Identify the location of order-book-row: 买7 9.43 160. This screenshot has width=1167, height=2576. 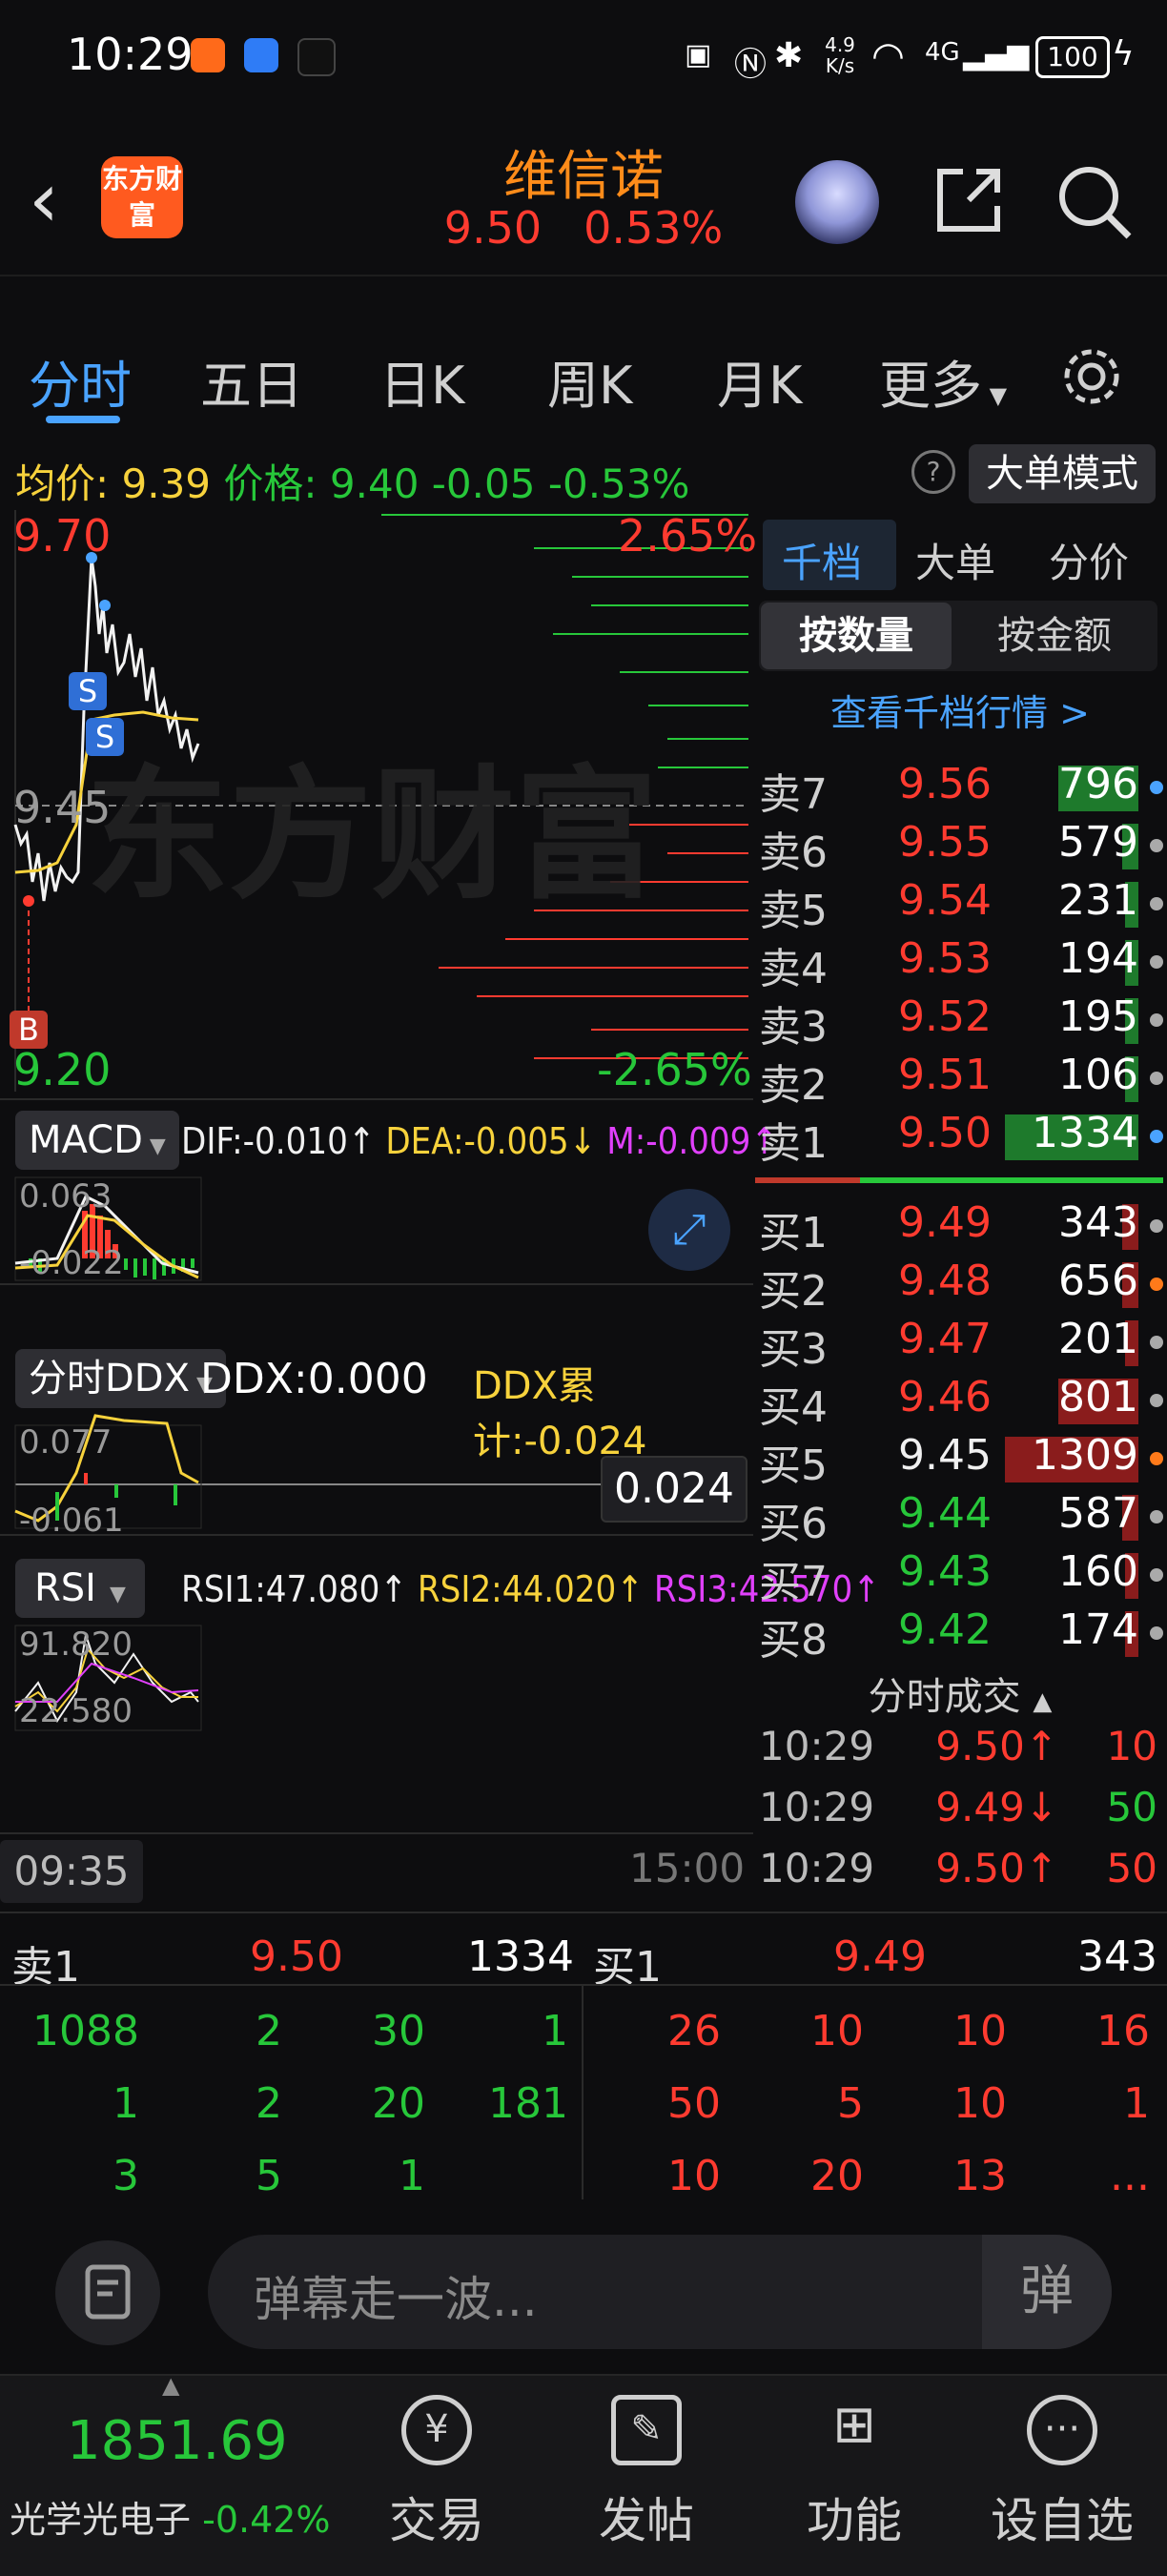
(960, 1577).